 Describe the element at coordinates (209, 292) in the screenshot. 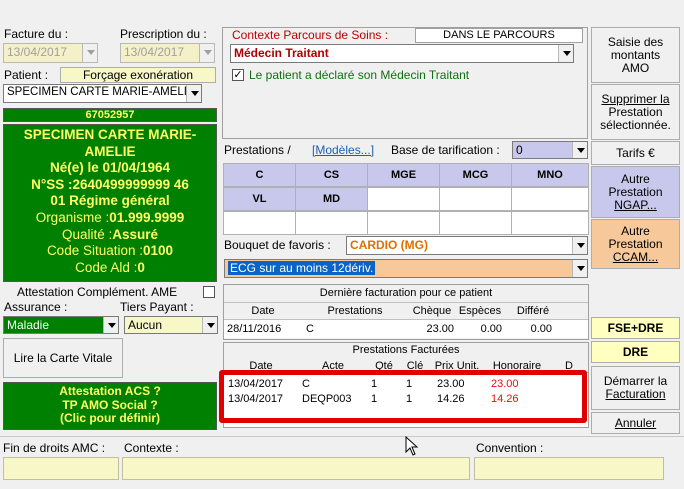

I see `attestation-ame-checkbox` at that location.